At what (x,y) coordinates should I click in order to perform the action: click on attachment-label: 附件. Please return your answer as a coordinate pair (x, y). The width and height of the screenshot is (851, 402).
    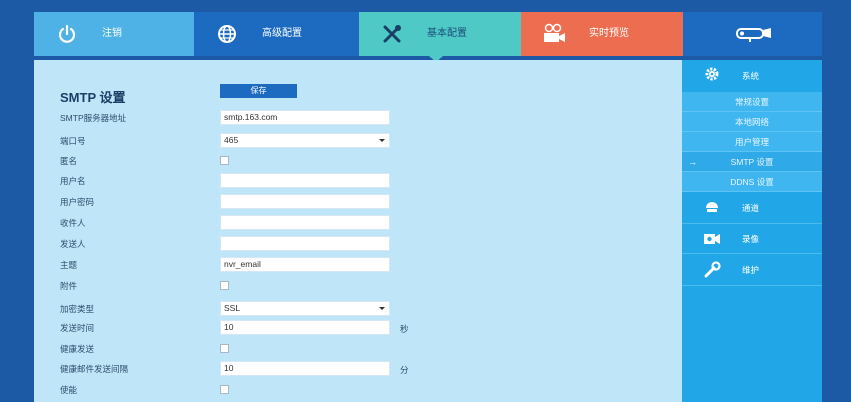
    Looking at the image, I should click on (69, 286).